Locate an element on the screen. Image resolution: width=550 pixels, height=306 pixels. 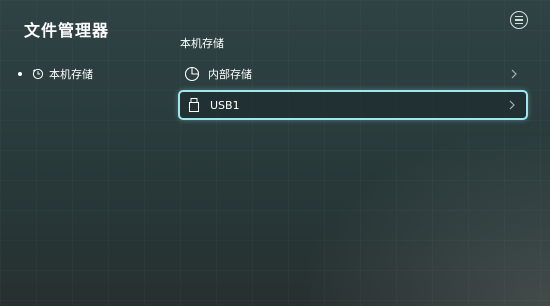
storage-item-usb1: USB1 is located at coordinates (353, 105).